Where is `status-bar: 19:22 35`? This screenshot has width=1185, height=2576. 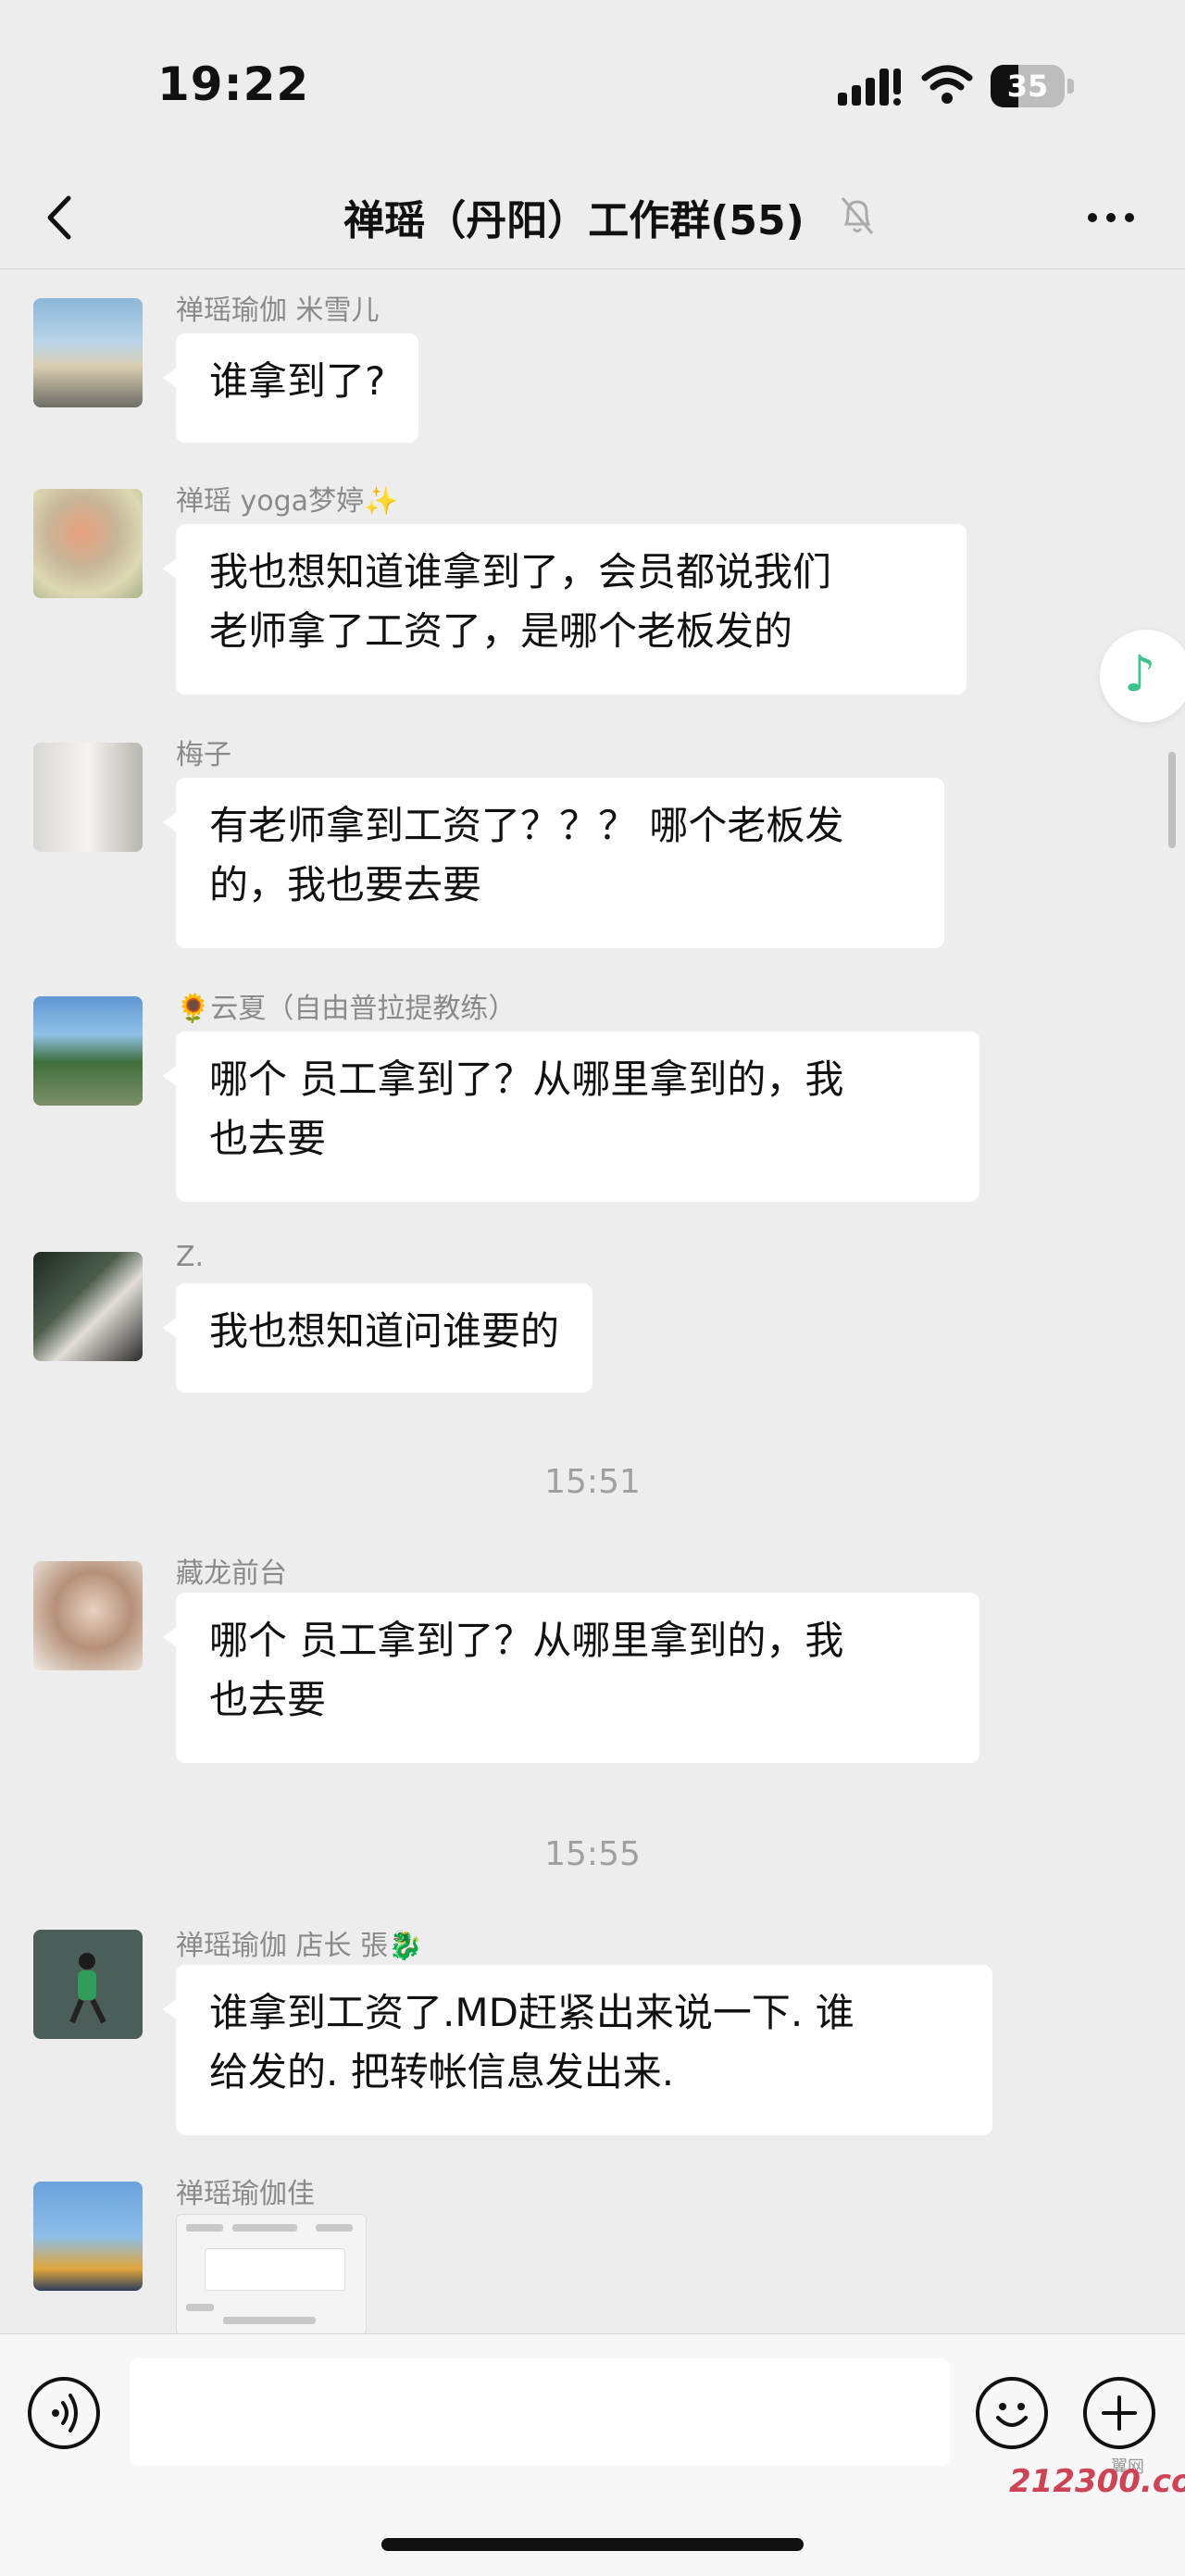
status-bar: 19:22 35 is located at coordinates (592, 84).